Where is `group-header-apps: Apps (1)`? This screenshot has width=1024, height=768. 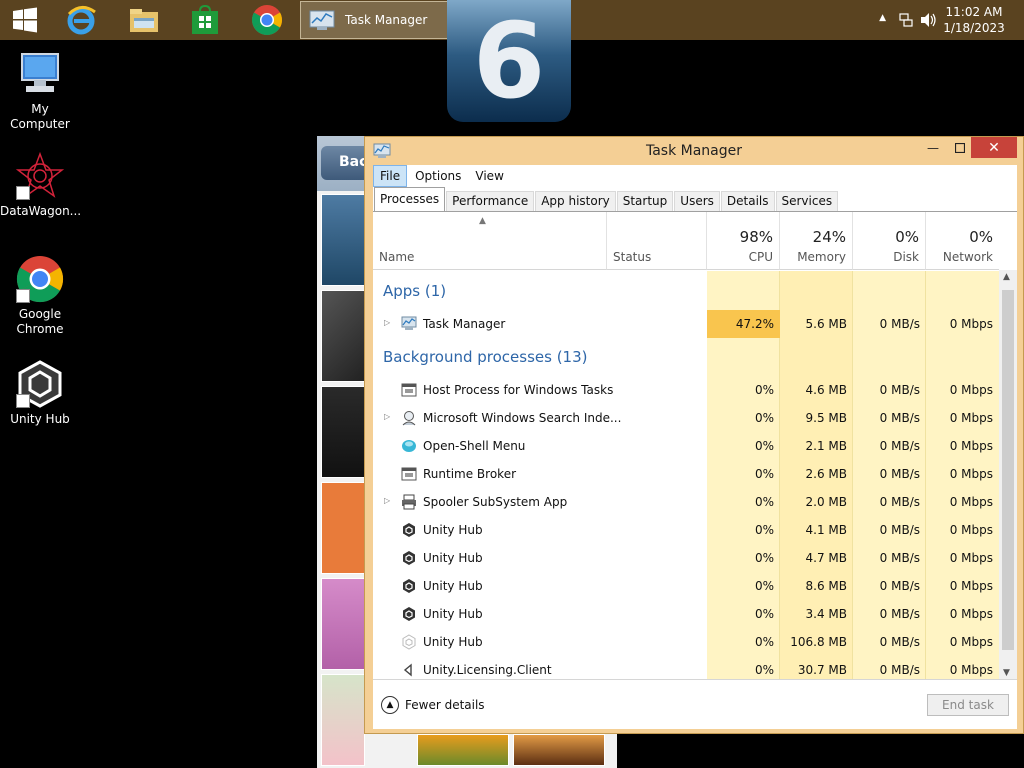 group-header-apps: Apps (1) is located at coordinates (414, 291).